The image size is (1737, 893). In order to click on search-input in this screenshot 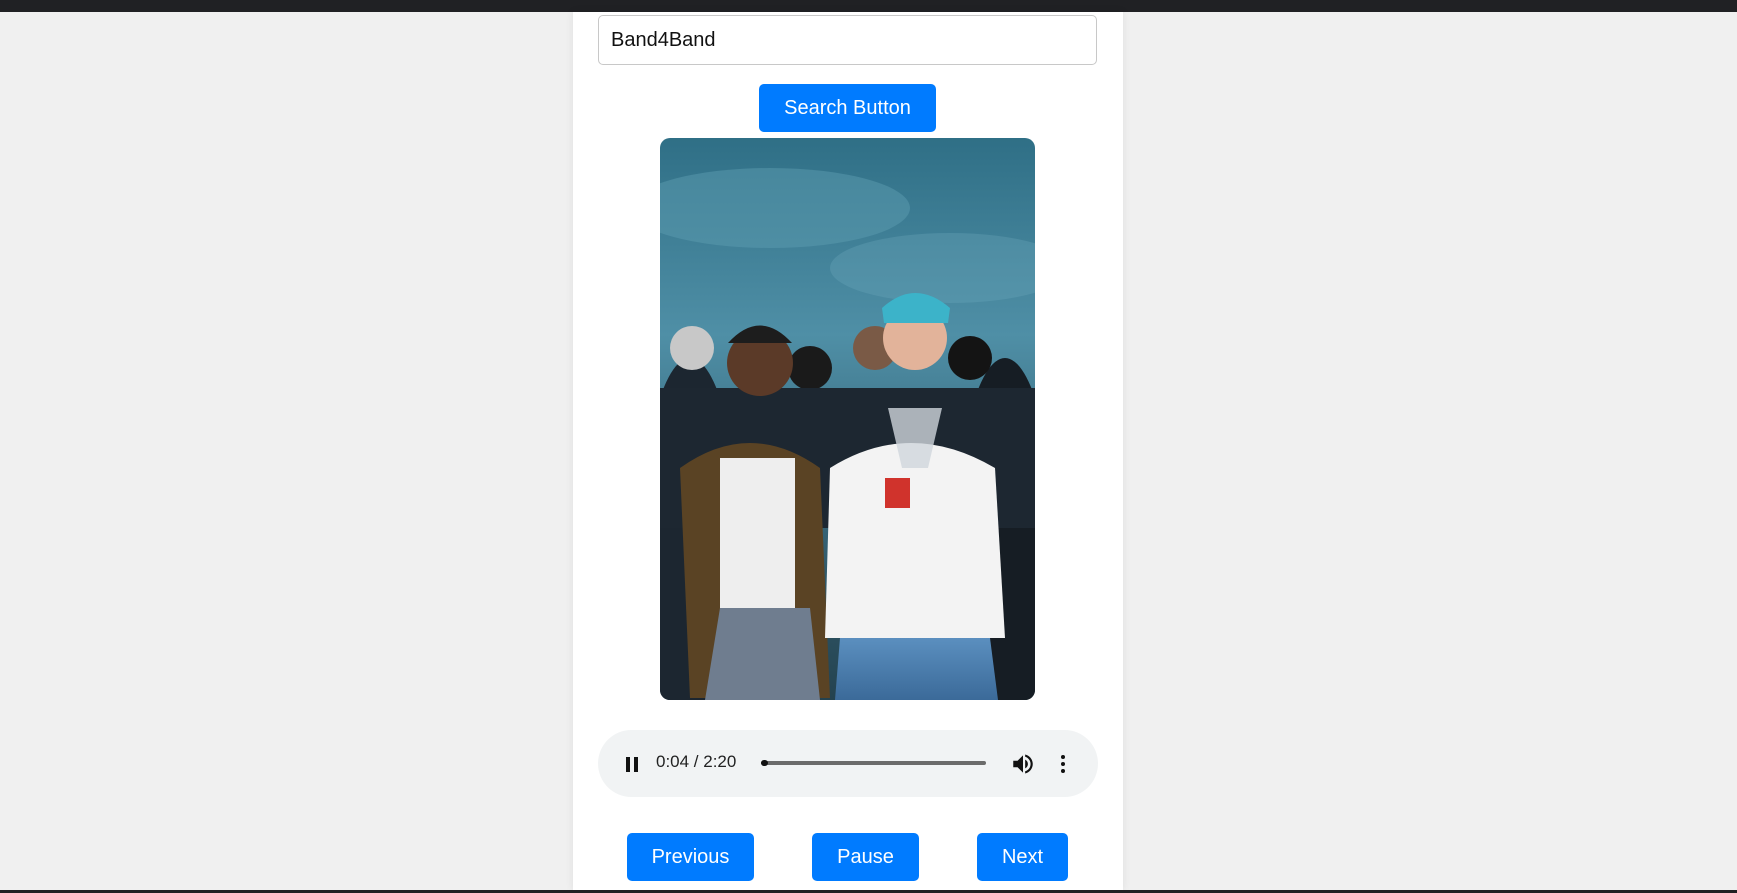, I will do `click(847, 40)`.